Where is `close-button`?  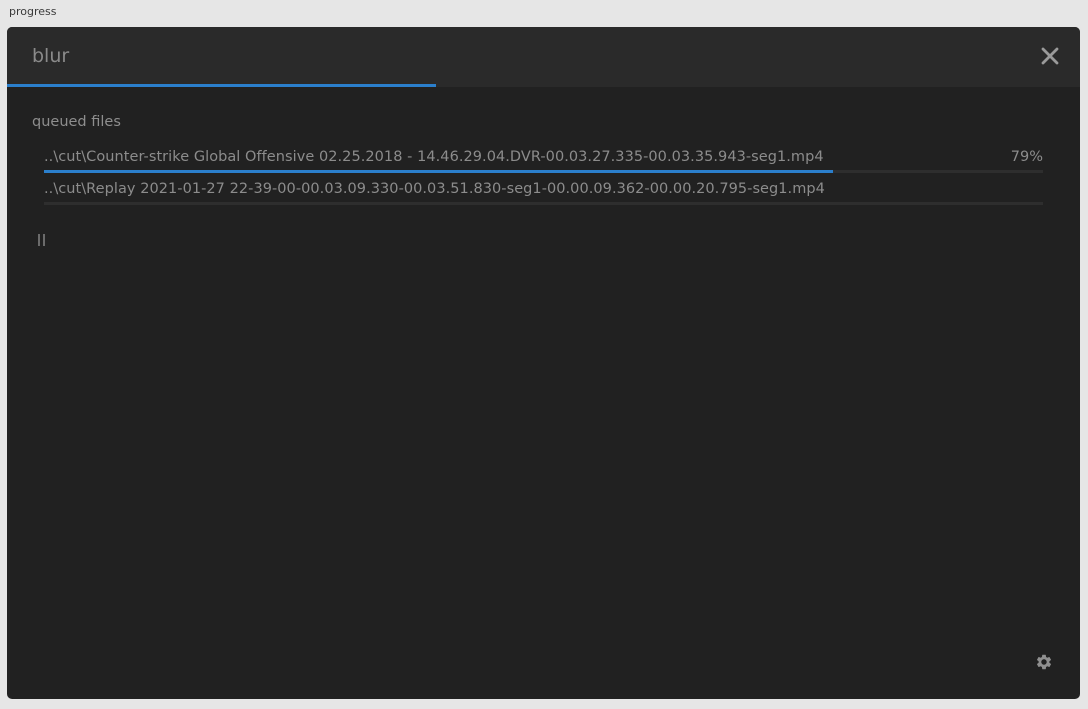
close-button is located at coordinates (1050, 56).